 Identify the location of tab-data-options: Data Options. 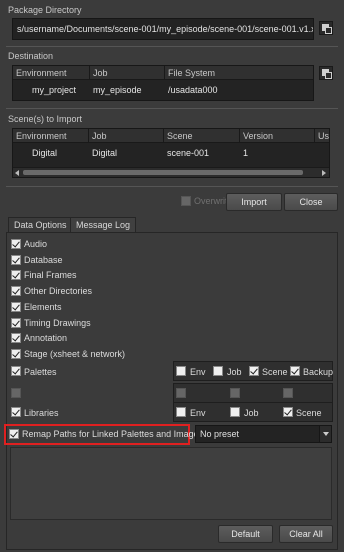
(40, 225).